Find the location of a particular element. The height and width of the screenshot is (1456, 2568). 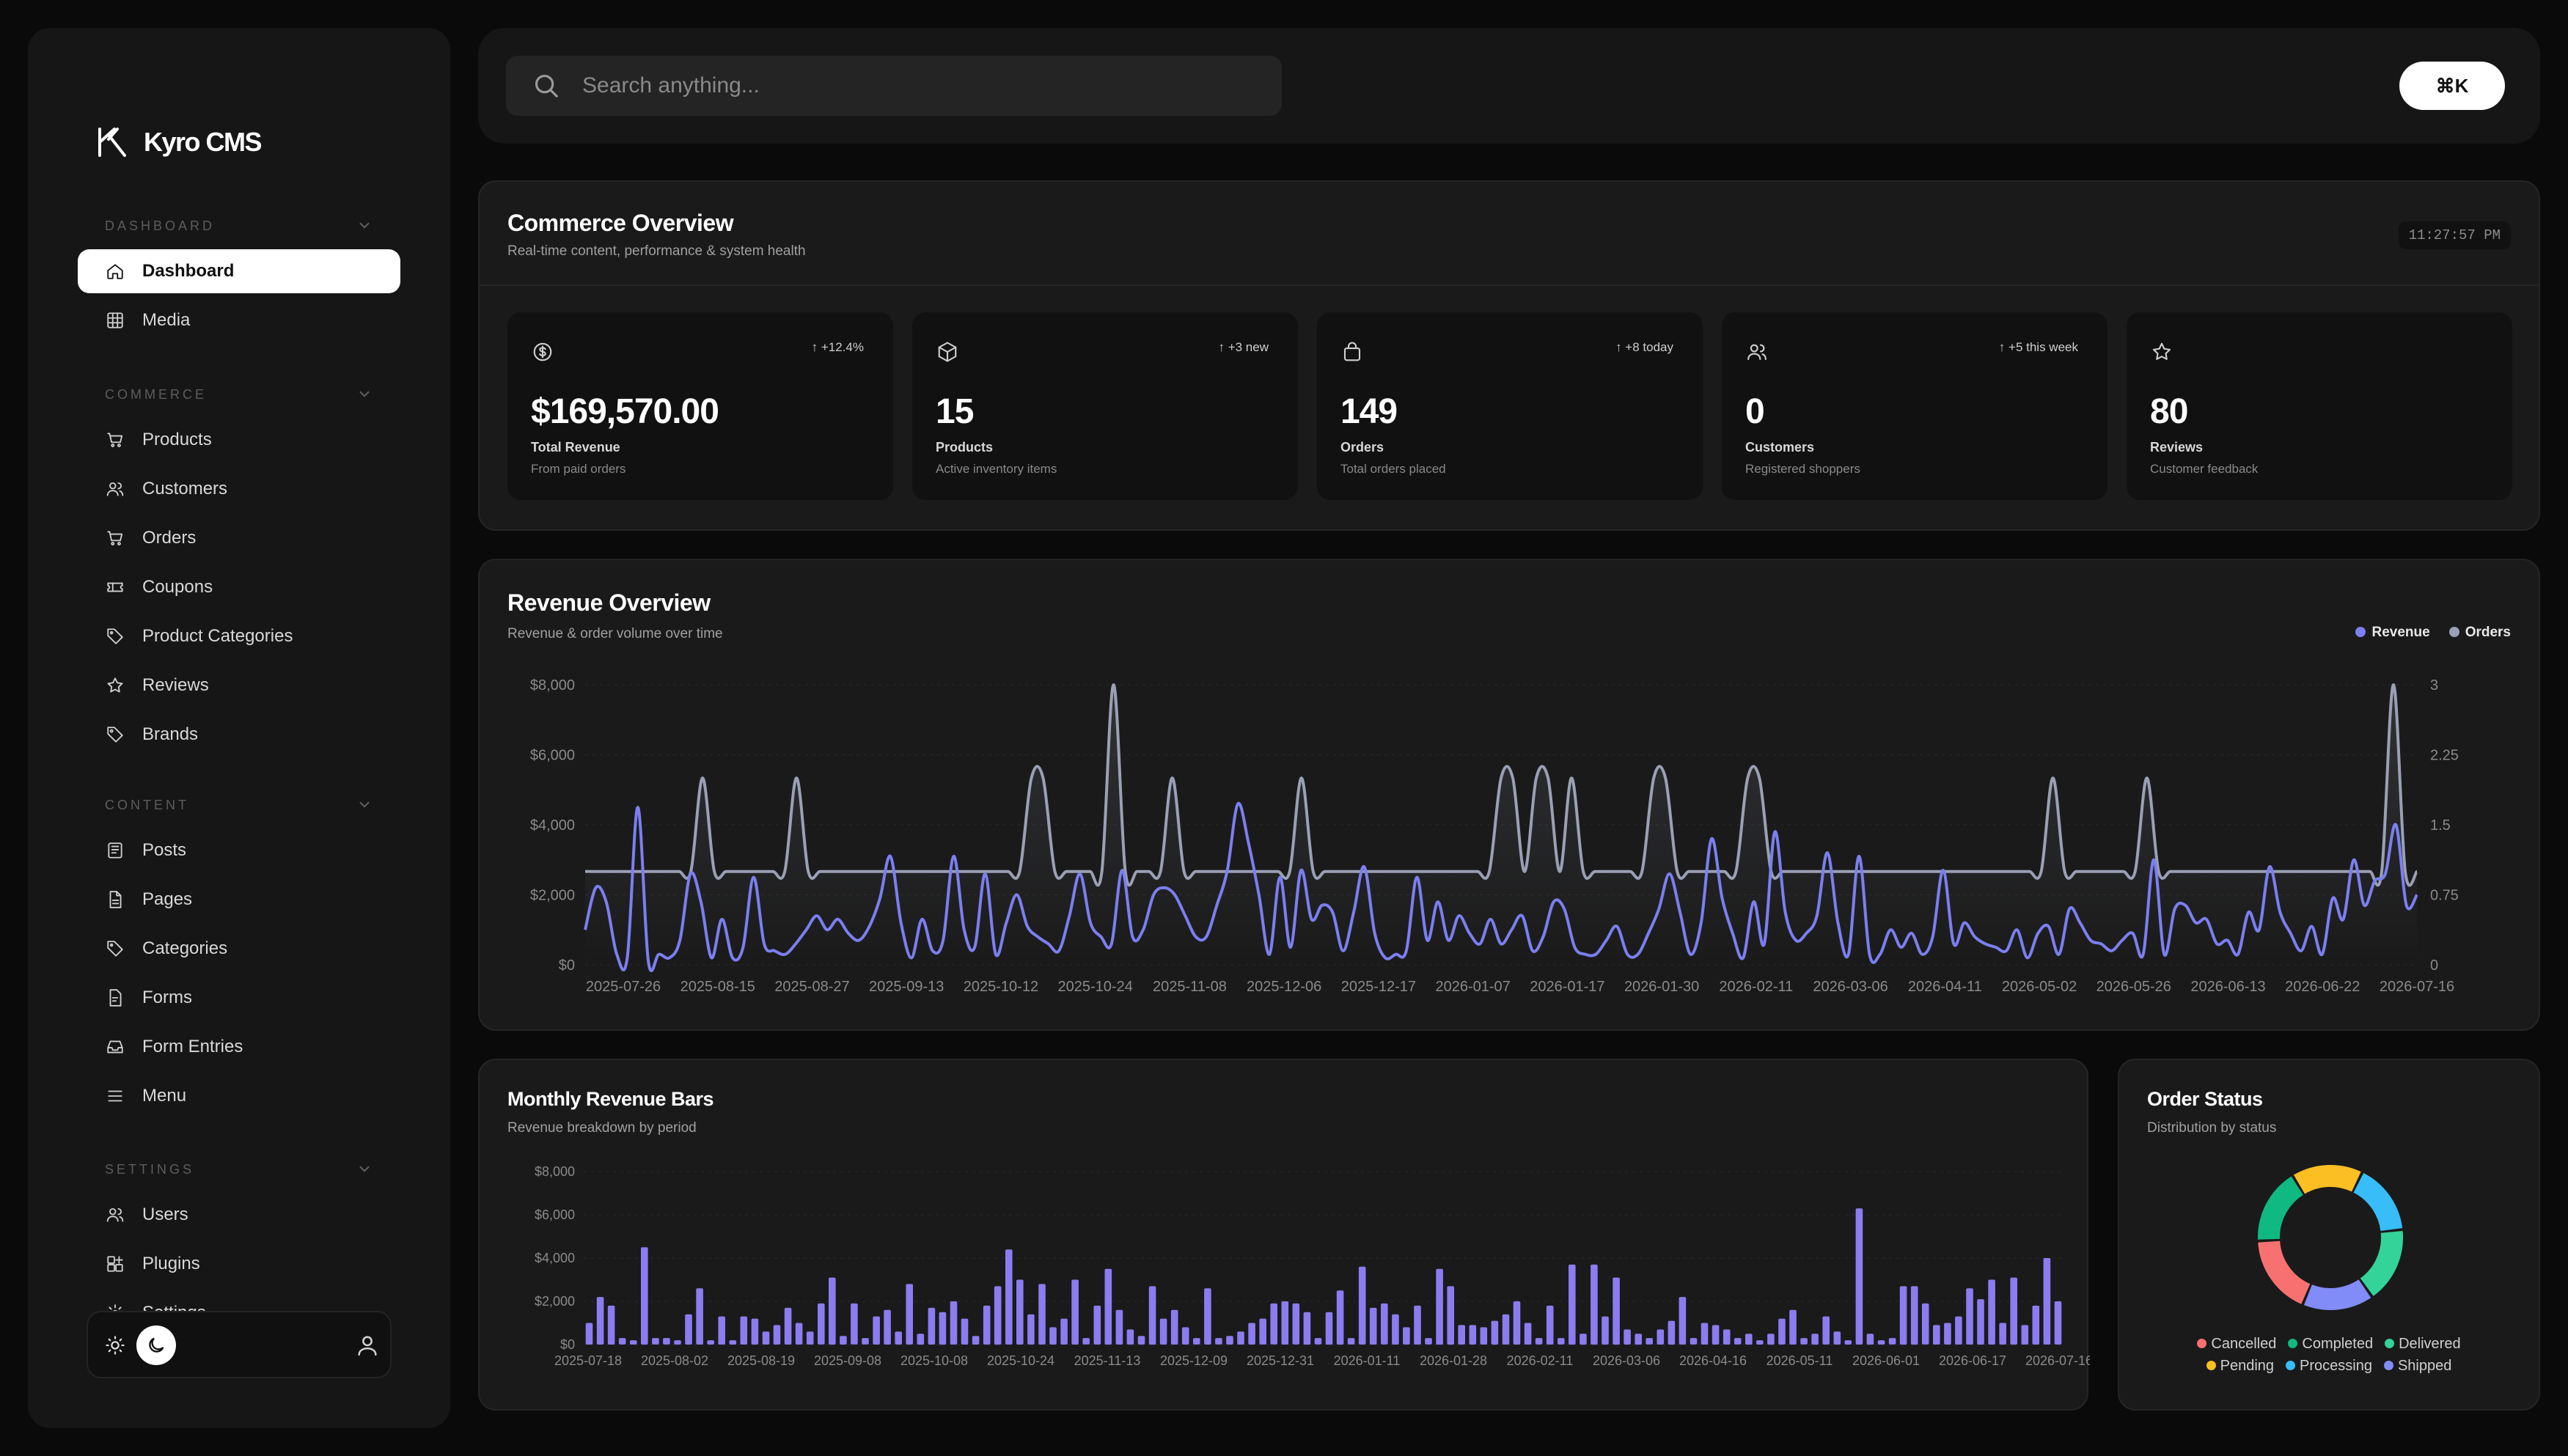

sidebar-item-pages: Pages is located at coordinates (239, 900).